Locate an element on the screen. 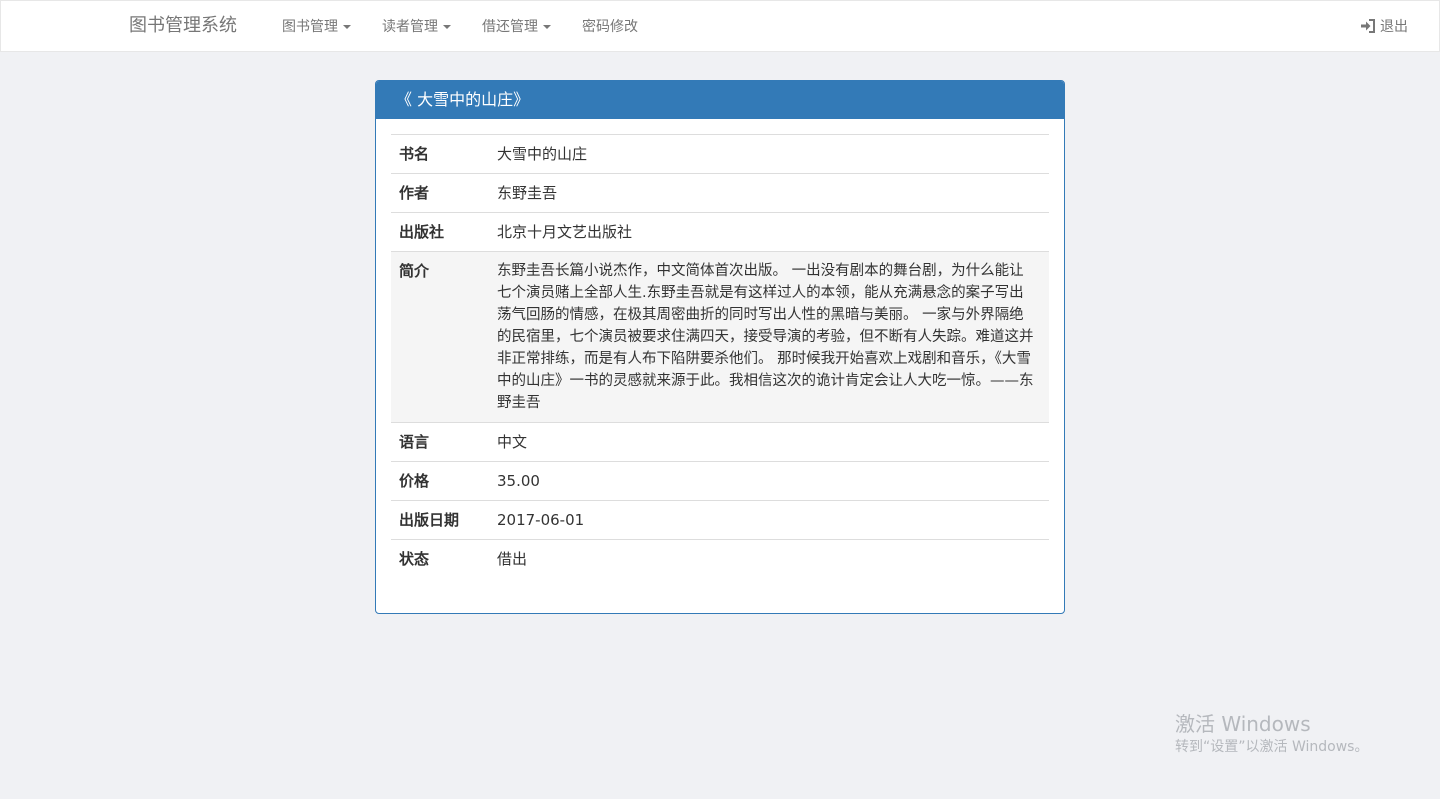  row-label: 价格 is located at coordinates (440, 481).